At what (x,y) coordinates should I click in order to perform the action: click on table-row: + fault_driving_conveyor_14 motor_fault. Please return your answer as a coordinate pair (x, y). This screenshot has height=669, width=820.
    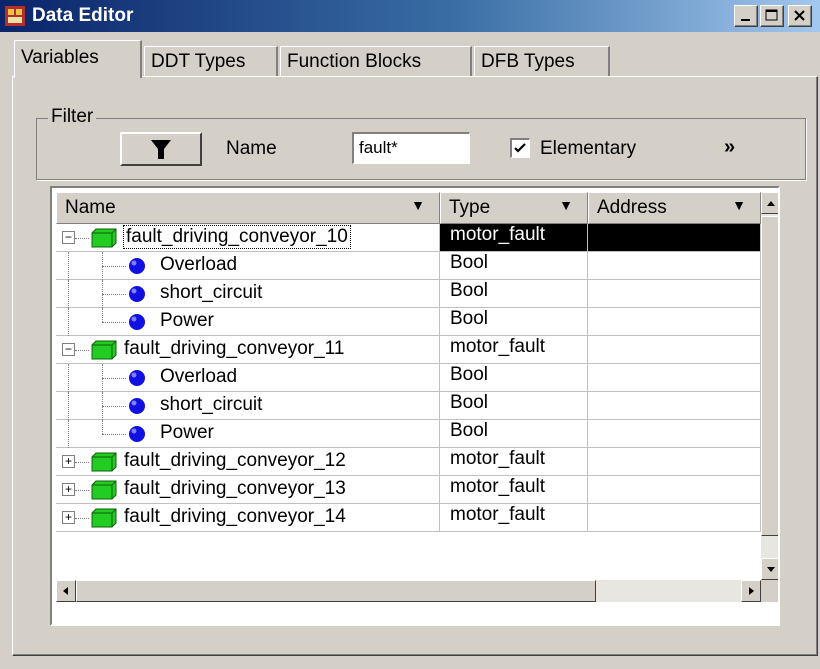
    Looking at the image, I should click on (408, 518).